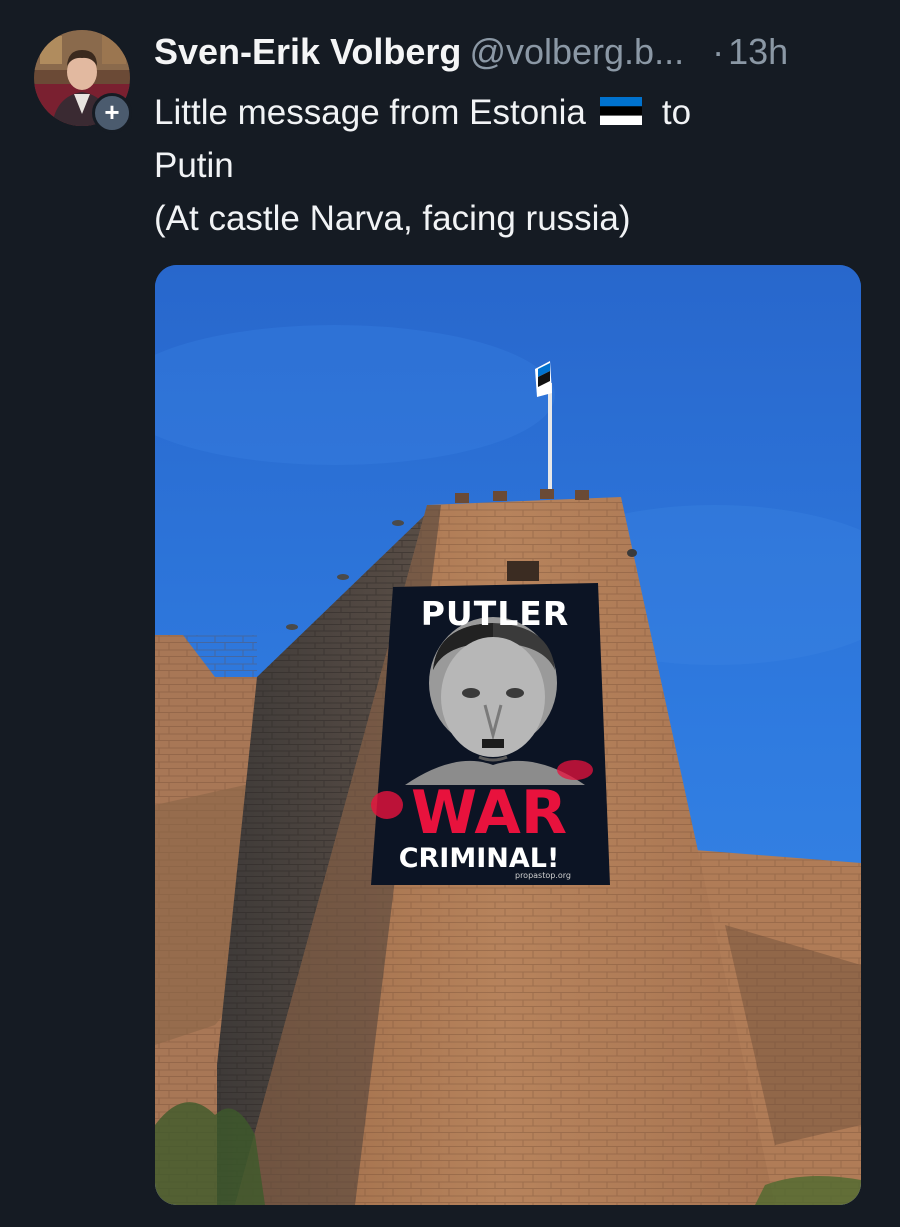 The width and height of the screenshot is (900, 1227). I want to click on banner-title: PUTLER, so click(495, 613).